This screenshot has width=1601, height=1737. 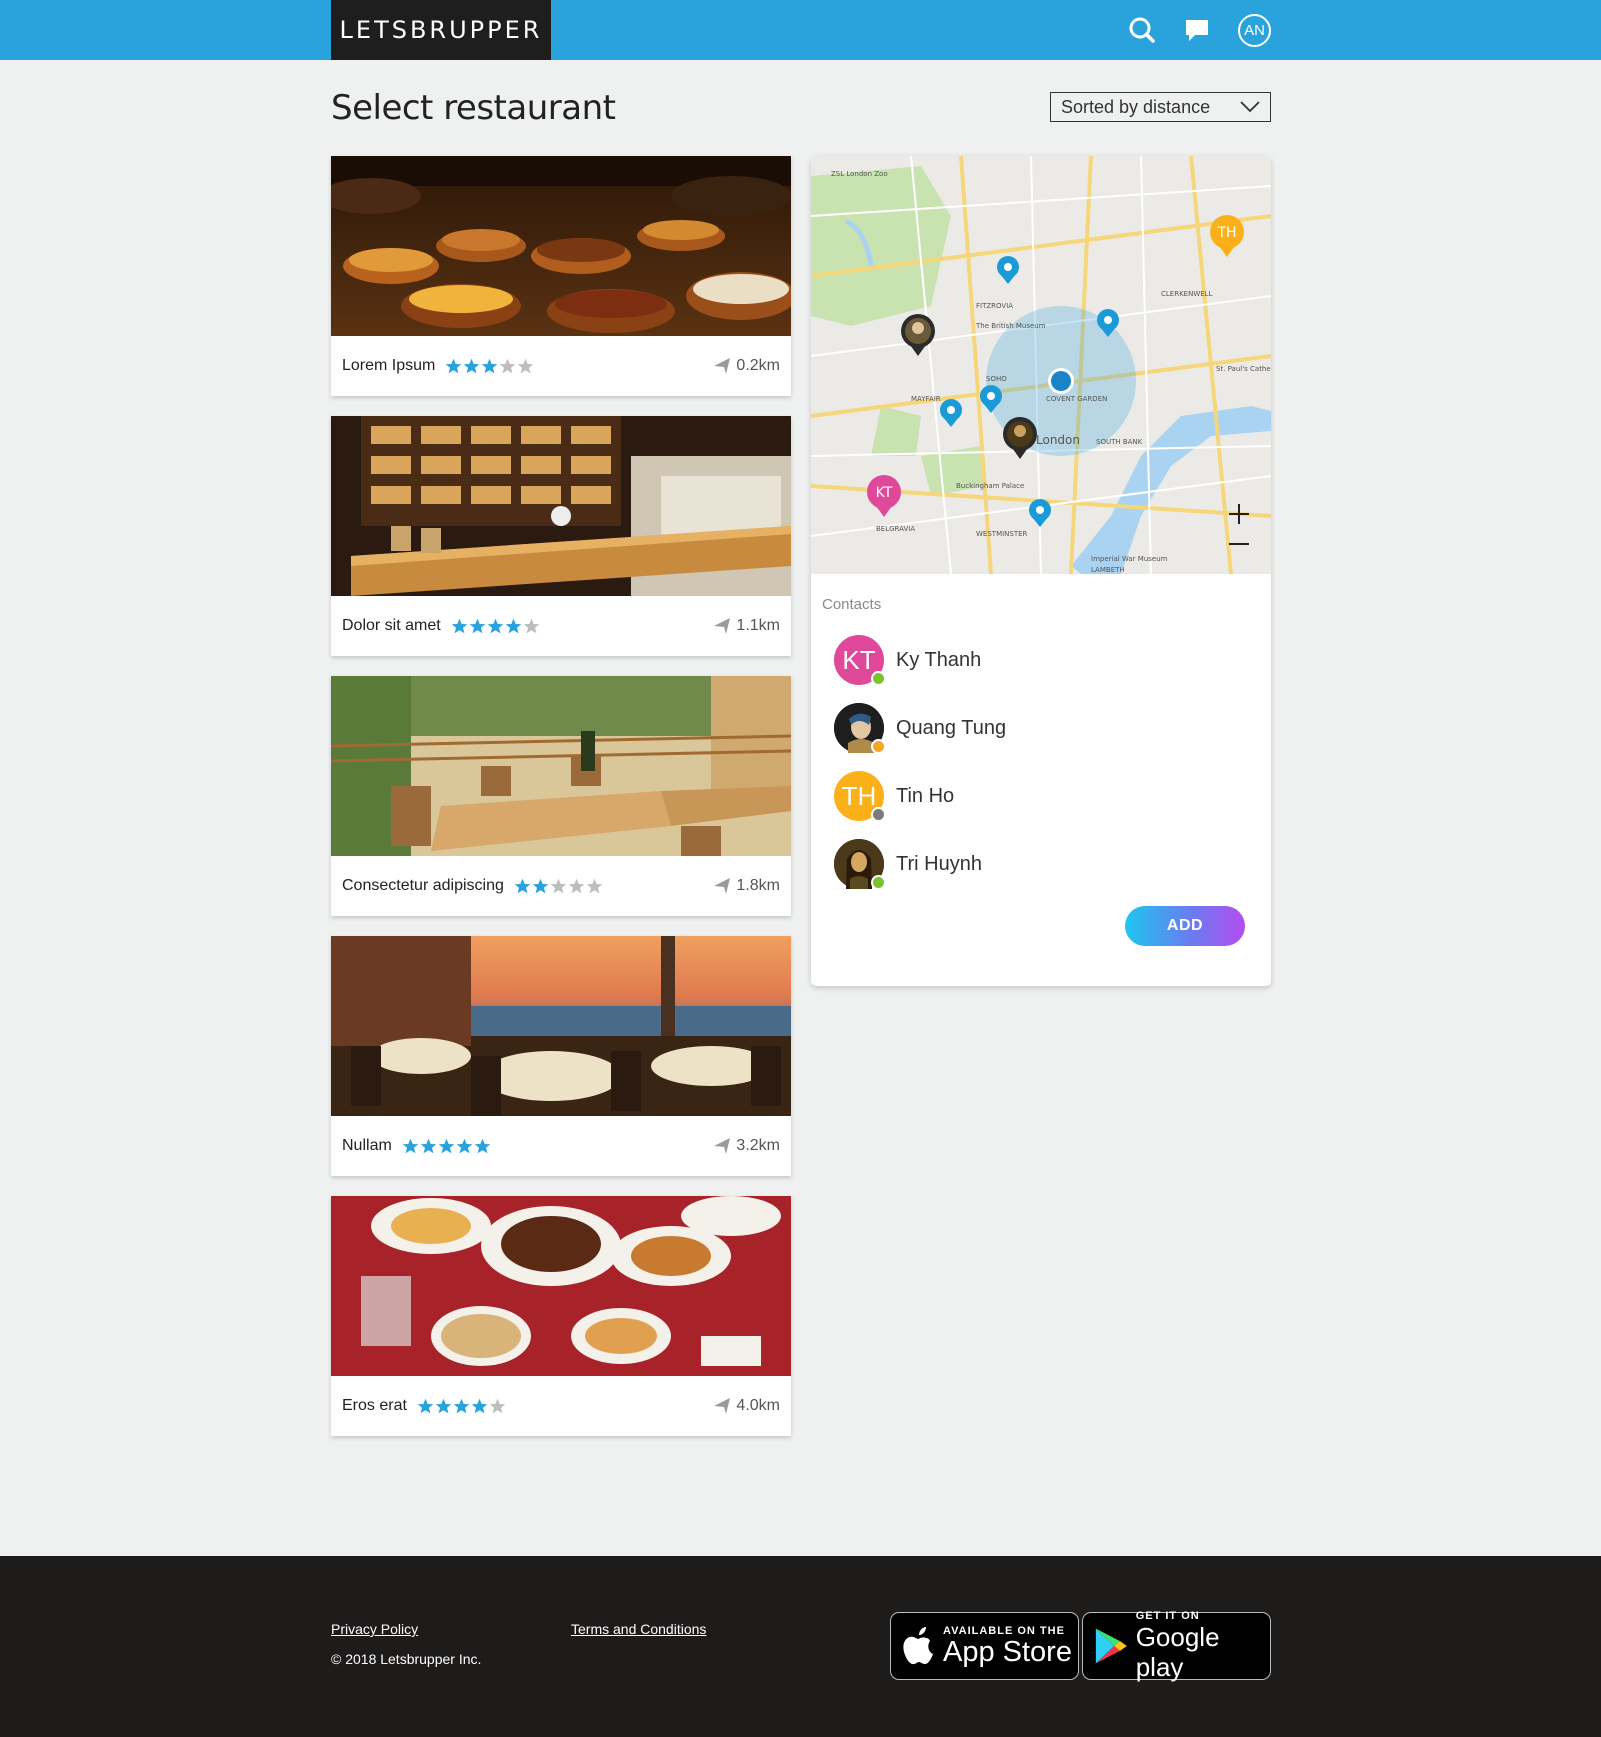 What do you see at coordinates (878, 746) in the screenshot?
I see `away-status-dot` at bounding box center [878, 746].